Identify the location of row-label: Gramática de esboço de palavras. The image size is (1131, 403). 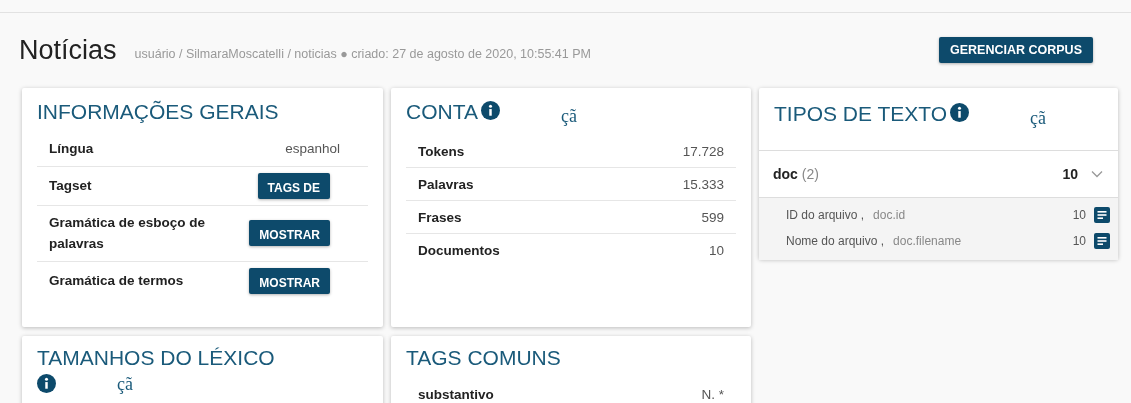
(128, 233).